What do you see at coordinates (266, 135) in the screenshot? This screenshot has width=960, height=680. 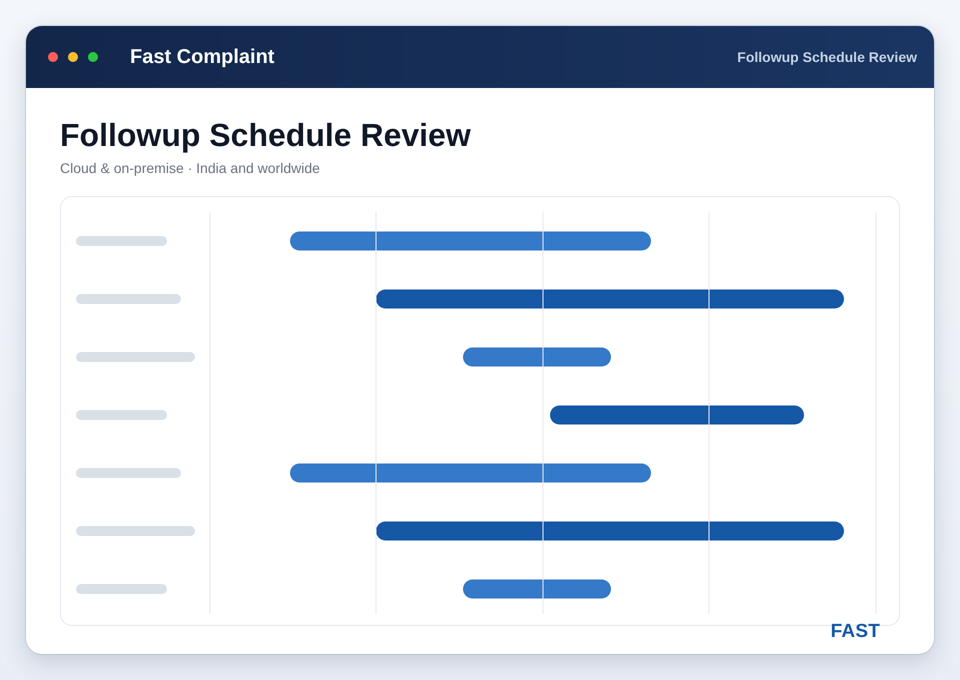 I see `page-title: Followup Schedule Review` at bounding box center [266, 135].